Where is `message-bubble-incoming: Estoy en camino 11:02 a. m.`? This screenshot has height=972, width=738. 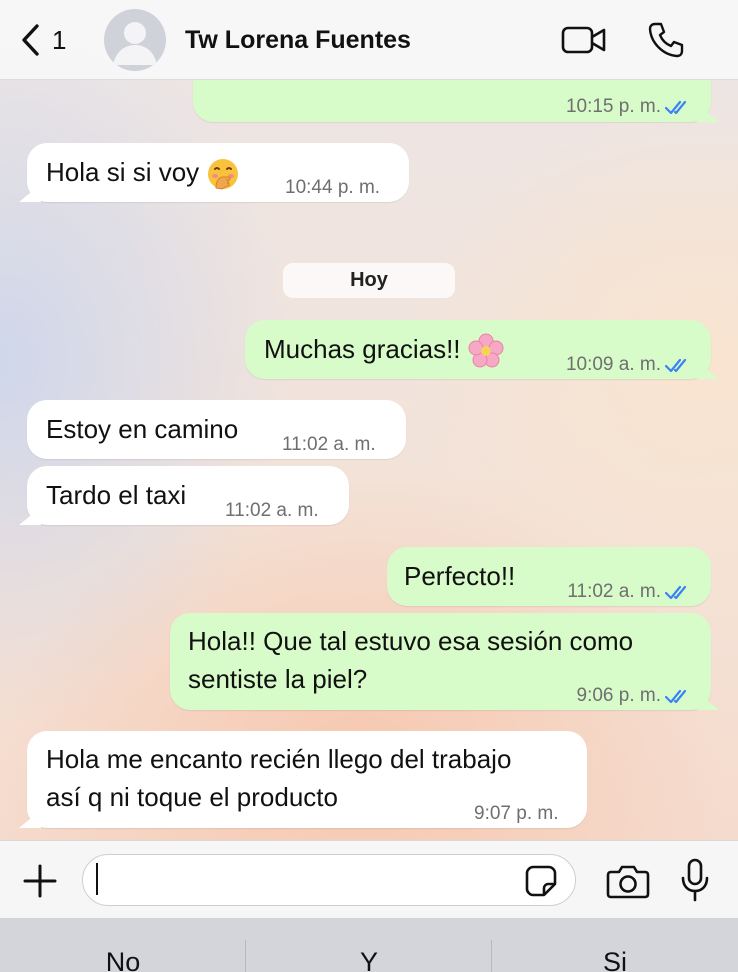 message-bubble-incoming: Estoy en camino 11:02 a. m. is located at coordinates (216, 429).